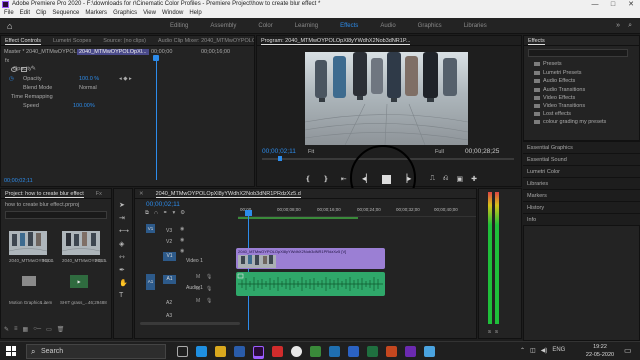 The width and height of the screenshot is (640, 360). I want to click on program-timecode: 00;00;02;11, so click(279, 151).